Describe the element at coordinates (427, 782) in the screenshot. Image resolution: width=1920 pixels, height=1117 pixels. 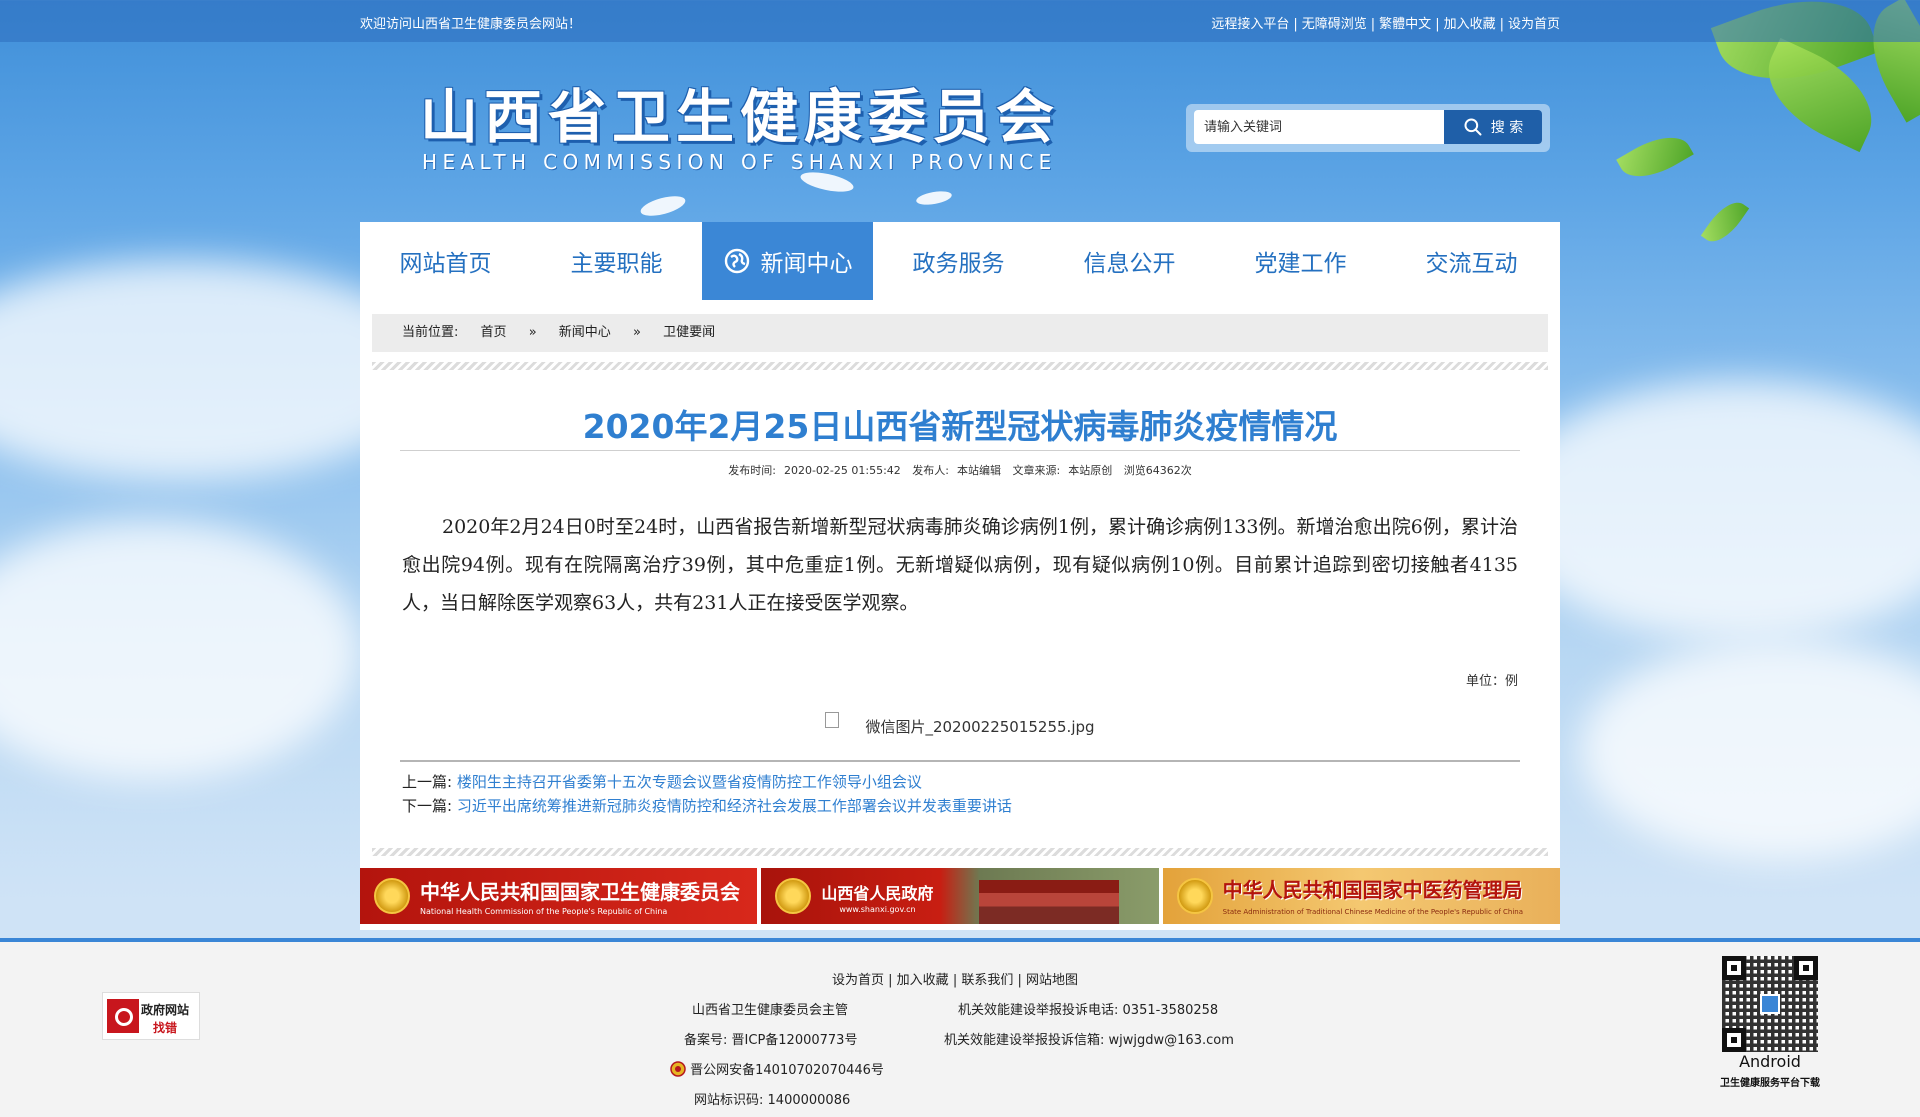
I see `prev-label: 上一篇:` at that location.